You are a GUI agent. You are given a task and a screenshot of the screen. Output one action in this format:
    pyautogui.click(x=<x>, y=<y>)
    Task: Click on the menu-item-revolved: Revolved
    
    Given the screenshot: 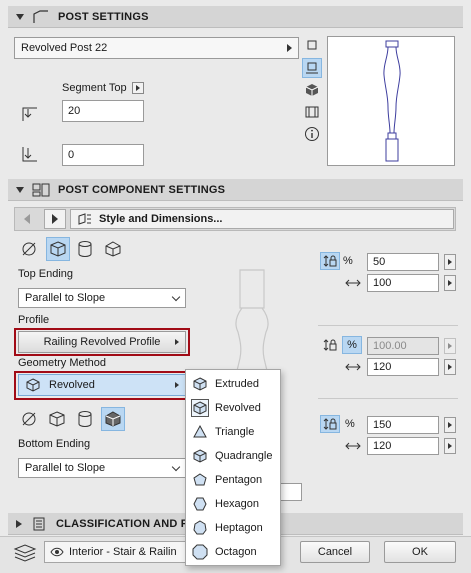 What is the action you would take?
    pyautogui.click(x=233, y=408)
    